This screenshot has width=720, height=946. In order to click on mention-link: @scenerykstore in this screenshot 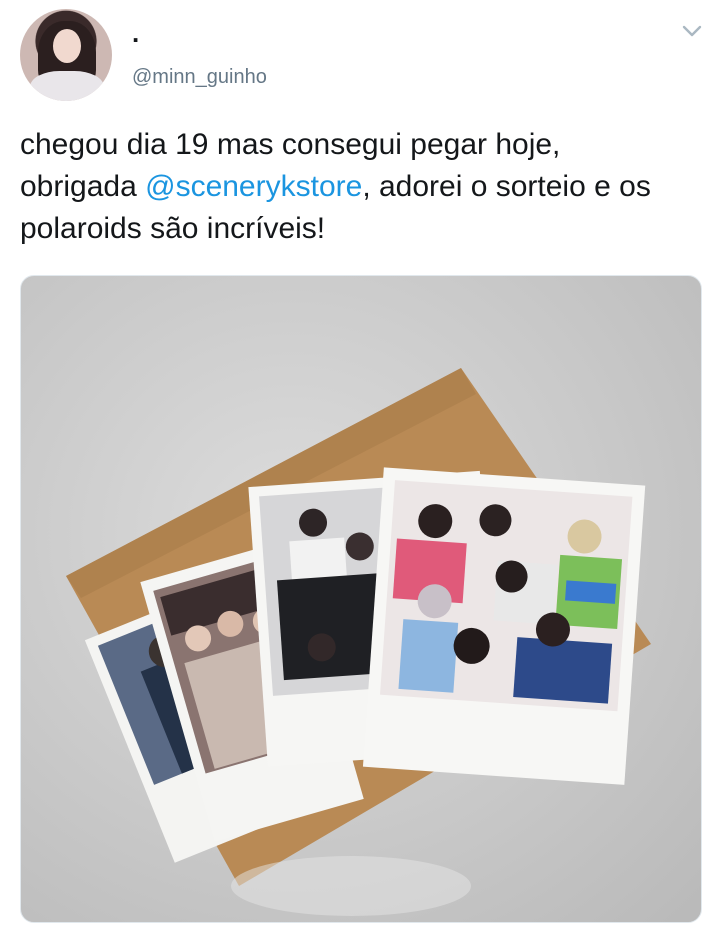, I will do `click(253, 186)`.